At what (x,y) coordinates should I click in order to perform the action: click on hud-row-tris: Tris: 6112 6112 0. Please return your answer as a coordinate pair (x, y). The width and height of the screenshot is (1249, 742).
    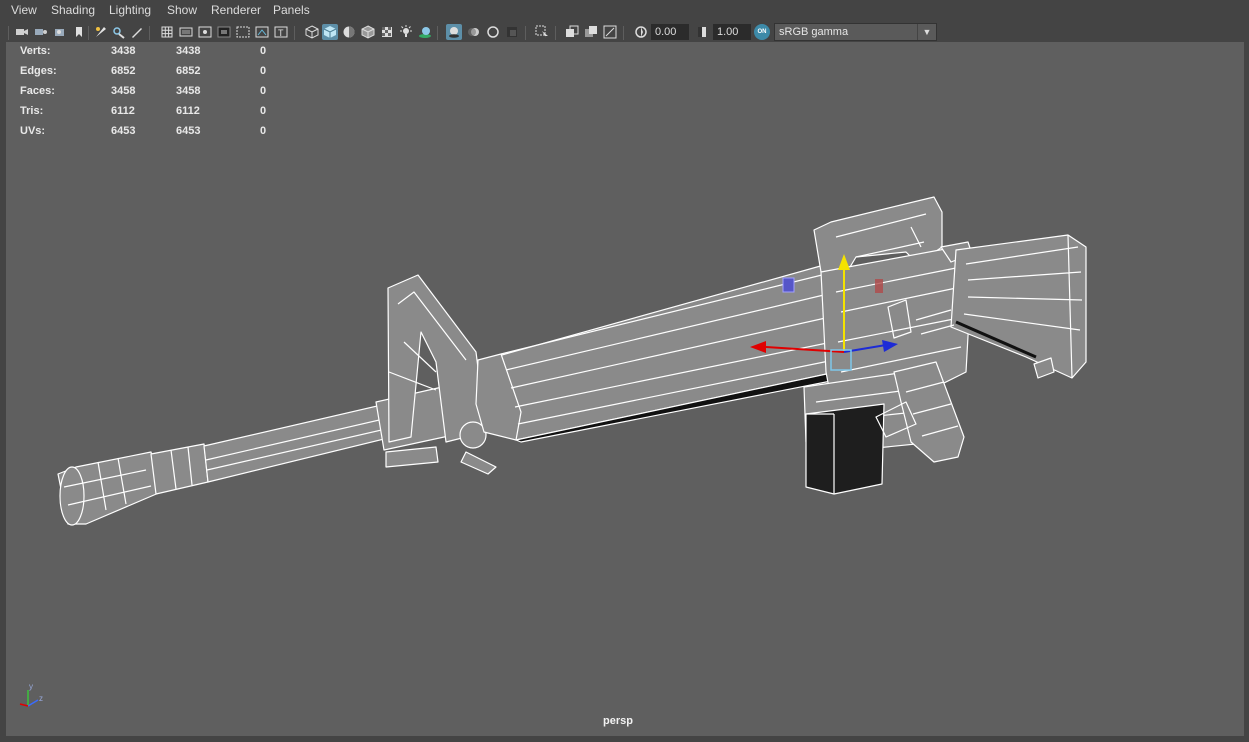
    Looking at the image, I should click on (150, 112).